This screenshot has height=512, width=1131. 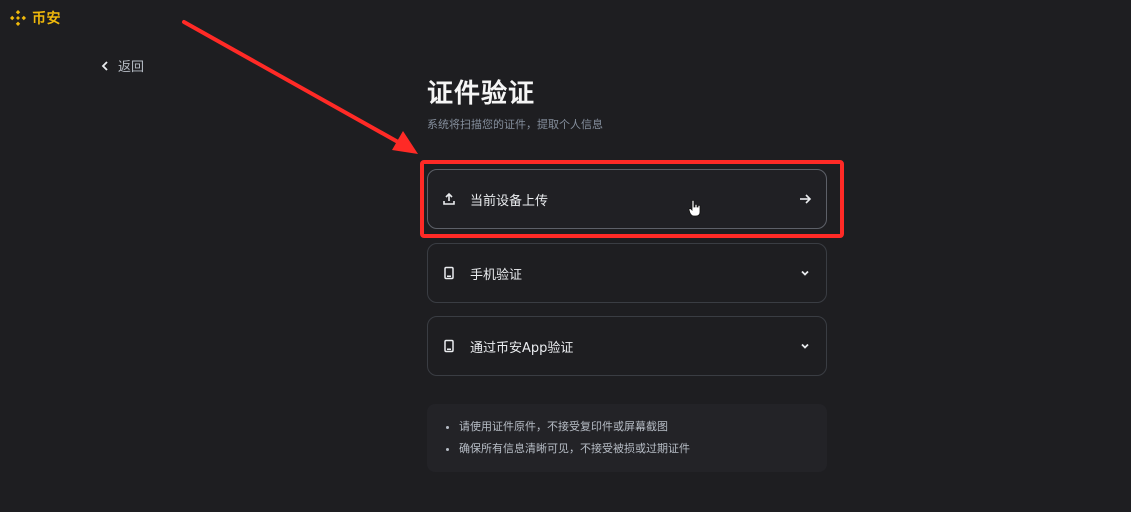 What do you see at coordinates (694, 208) in the screenshot?
I see `hand-cursor-icon` at bounding box center [694, 208].